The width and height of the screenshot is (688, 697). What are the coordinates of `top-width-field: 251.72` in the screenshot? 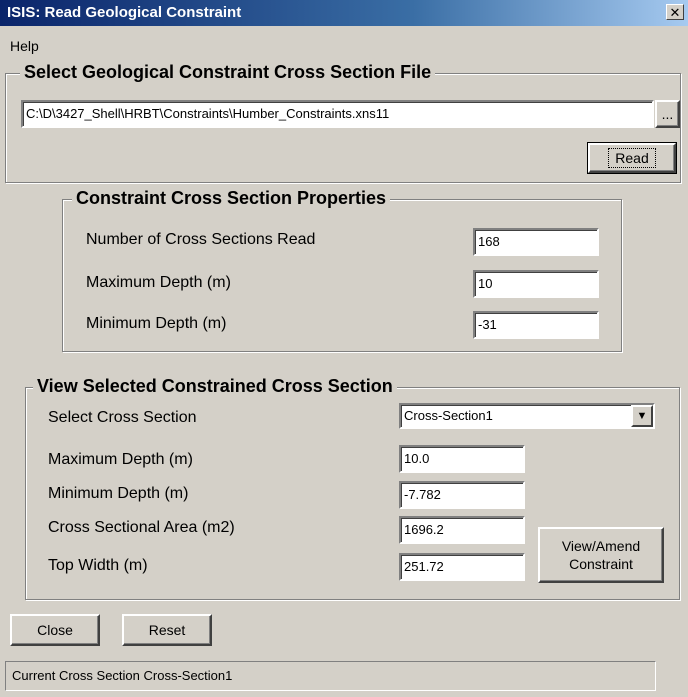 It's located at (462, 567).